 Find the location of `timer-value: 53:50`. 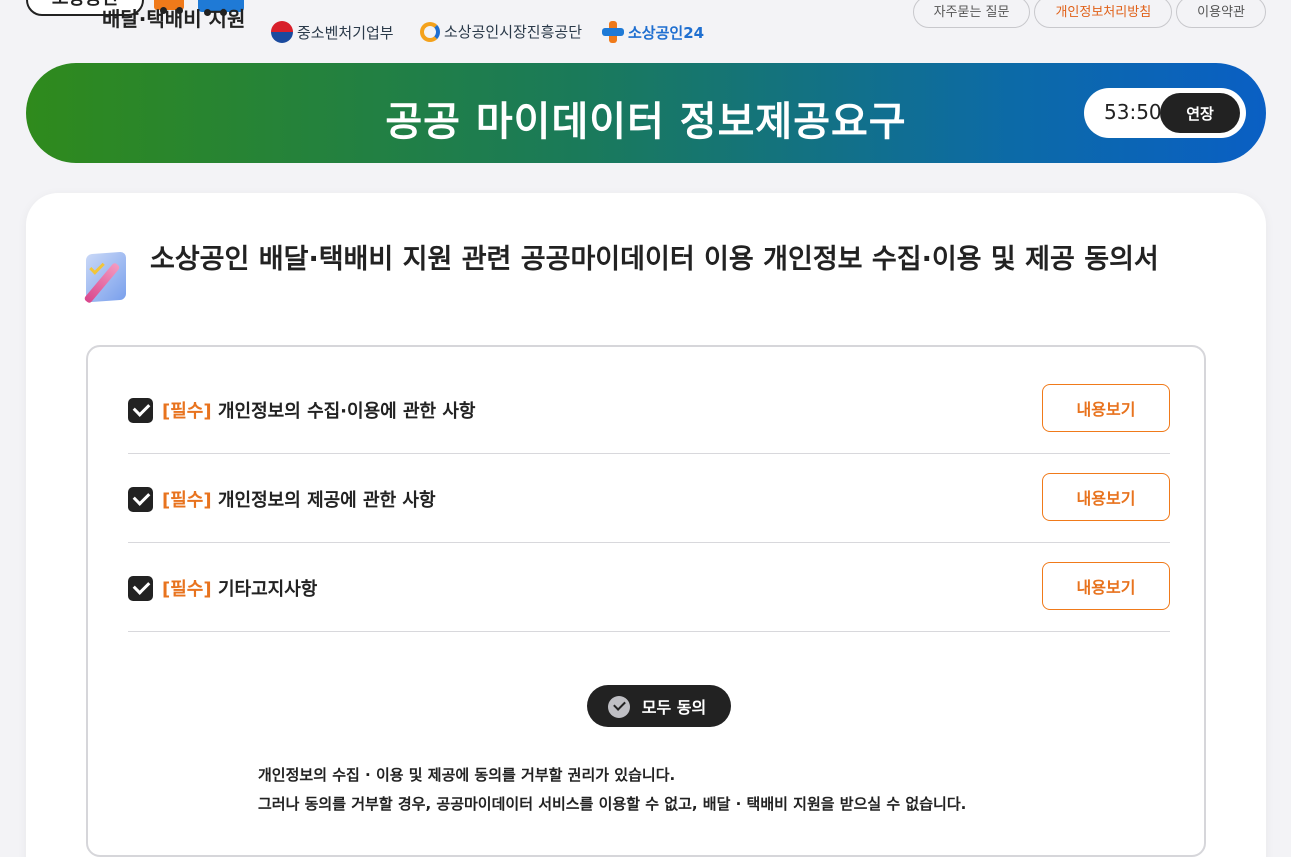

timer-value: 53:50 is located at coordinates (1133, 112).